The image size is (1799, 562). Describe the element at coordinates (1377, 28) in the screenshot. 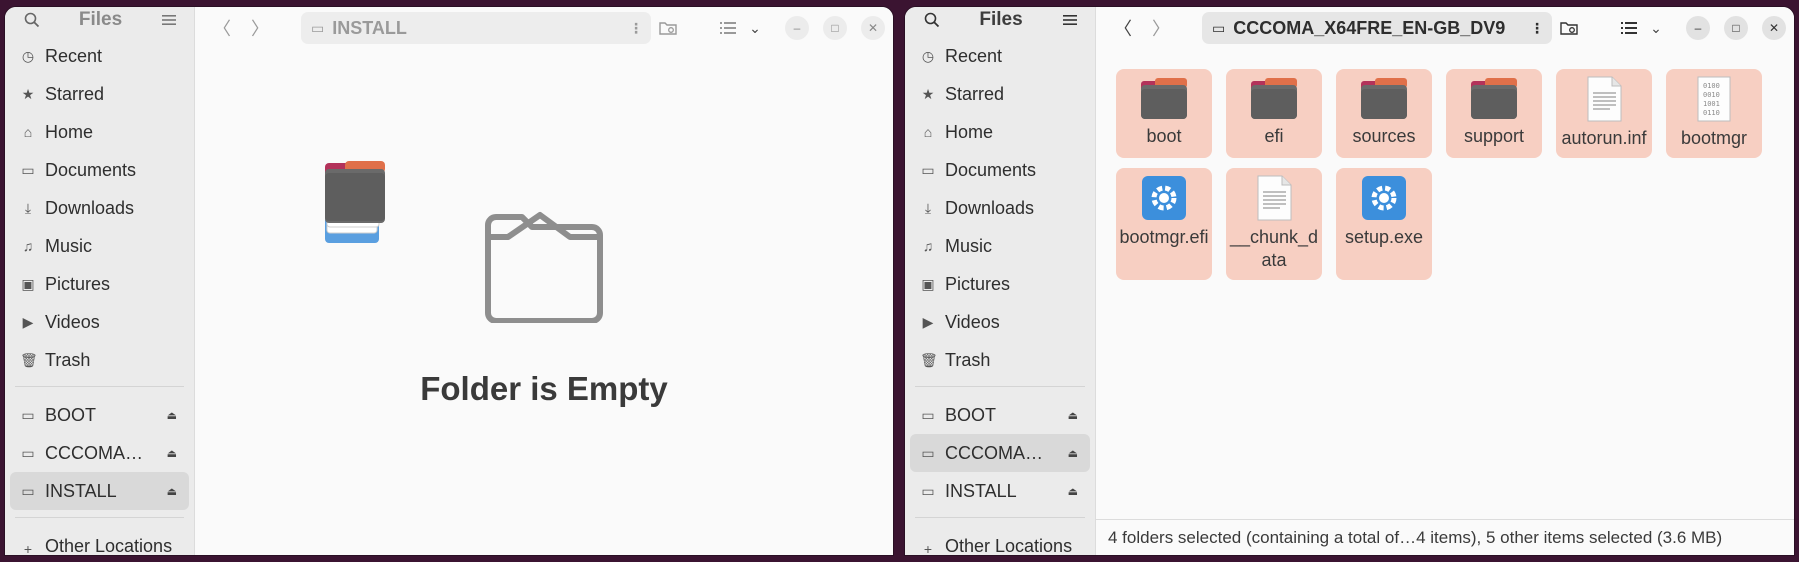

I see `path-bar: ▭ CCCOMA_X64FRE_EN-GB_DV9 ⋮` at that location.